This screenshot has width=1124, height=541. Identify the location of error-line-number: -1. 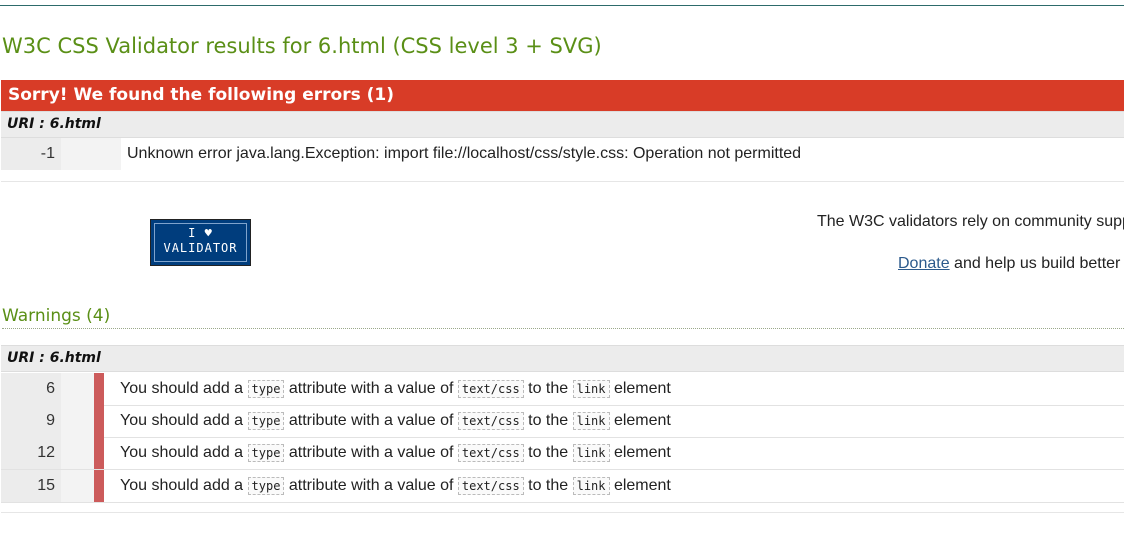
(31, 154).